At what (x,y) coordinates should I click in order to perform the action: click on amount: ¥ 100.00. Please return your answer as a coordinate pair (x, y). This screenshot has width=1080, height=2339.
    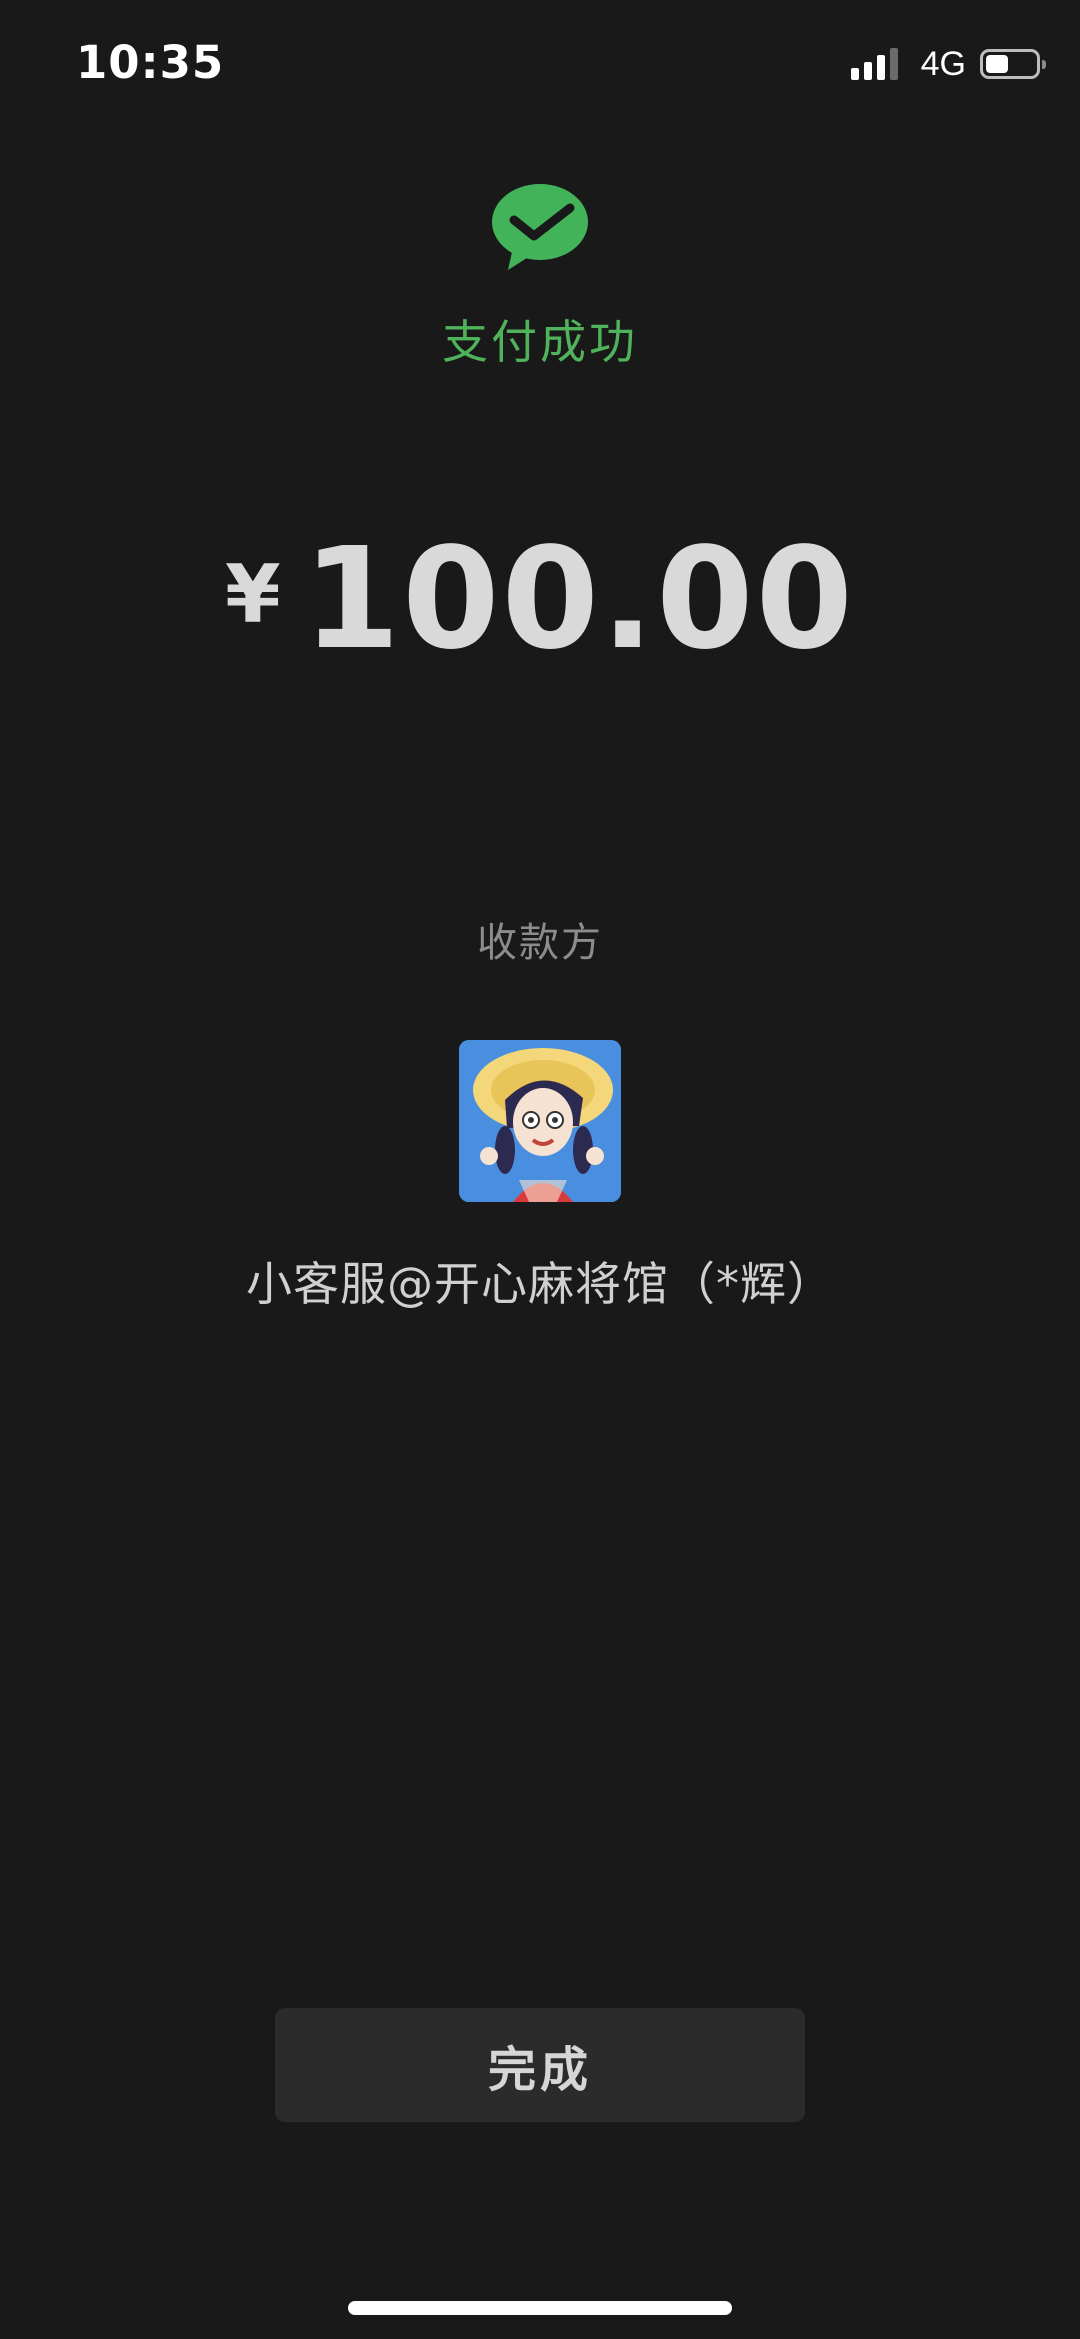
    Looking at the image, I should click on (540, 600).